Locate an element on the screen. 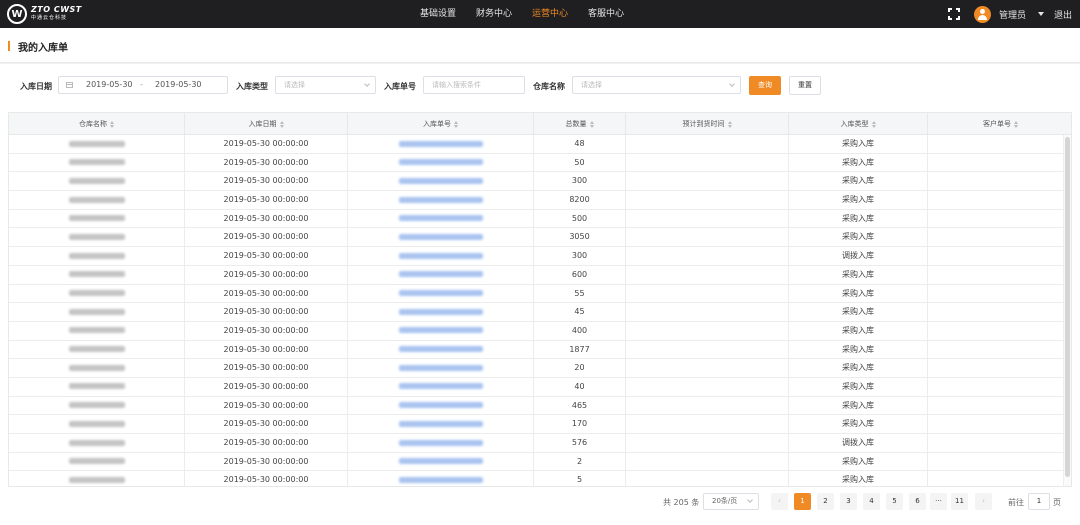  table-row: 2019-05-30 00:00:00 8200 采购入库 is located at coordinates (537, 200).